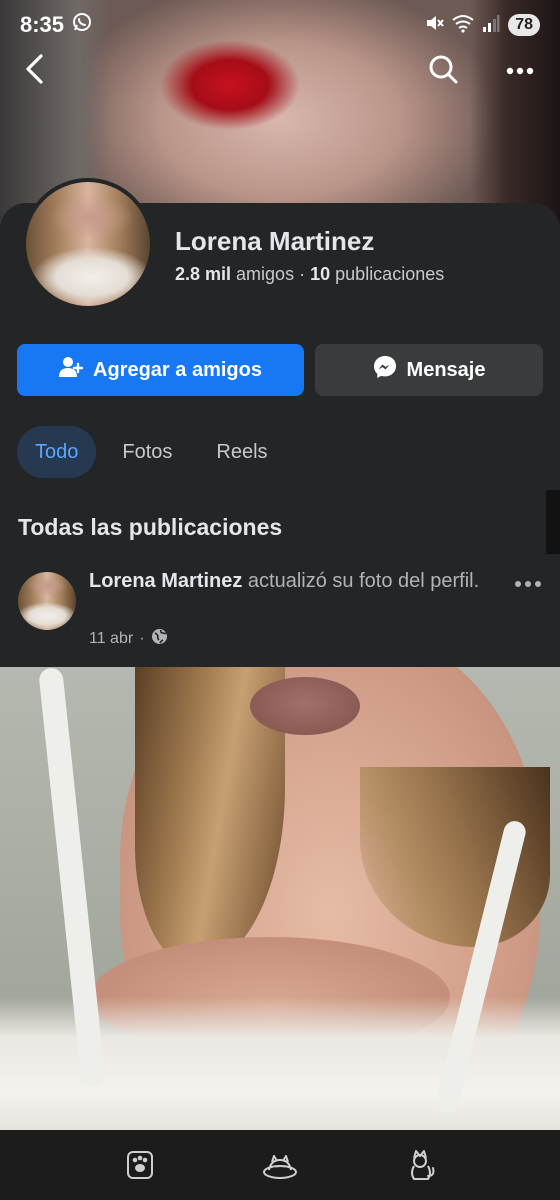 The height and width of the screenshot is (1200, 560). I want to click on tab-reels: Reels, so click(241, 452).